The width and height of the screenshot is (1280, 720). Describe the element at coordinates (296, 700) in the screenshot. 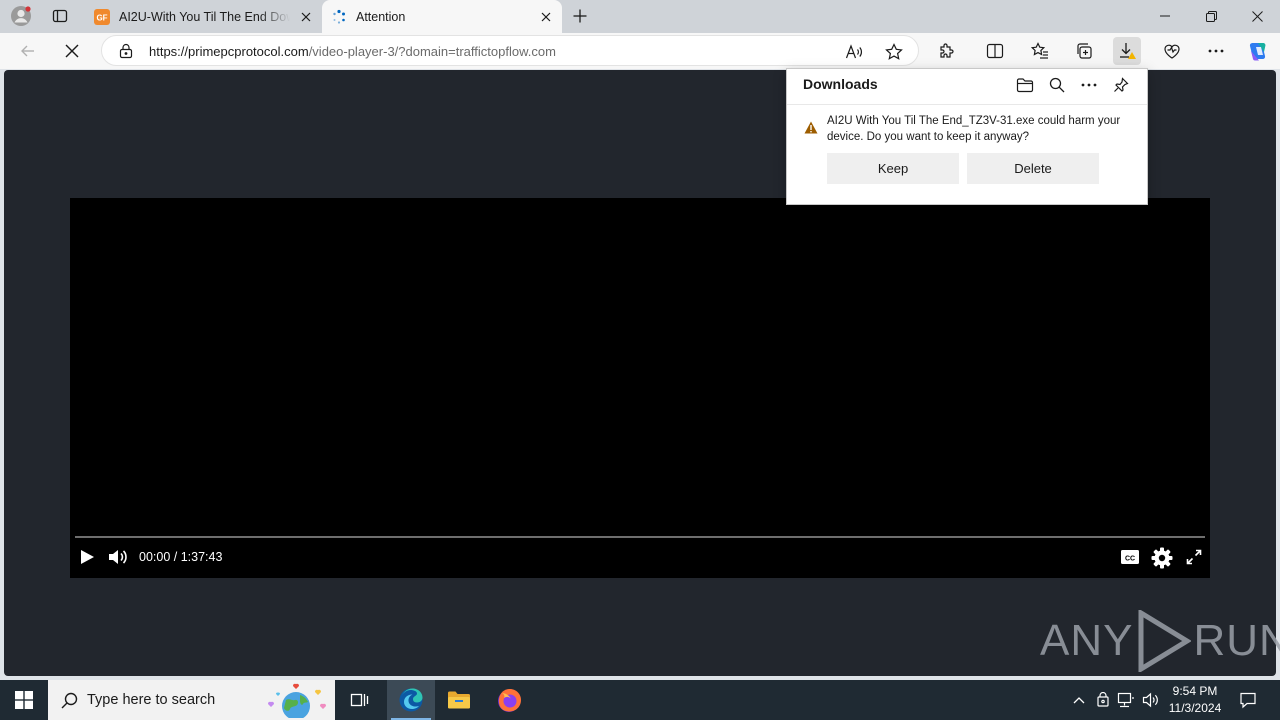

I see `search-highlight-earth-icon` at that location.